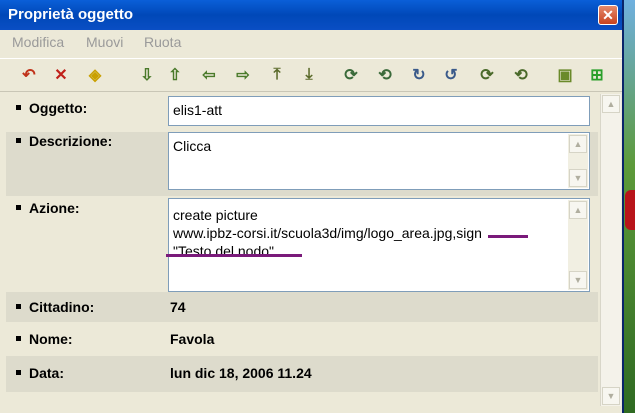  I want to click on main-scrollbar: ▲ ▼, so click(610, 250).